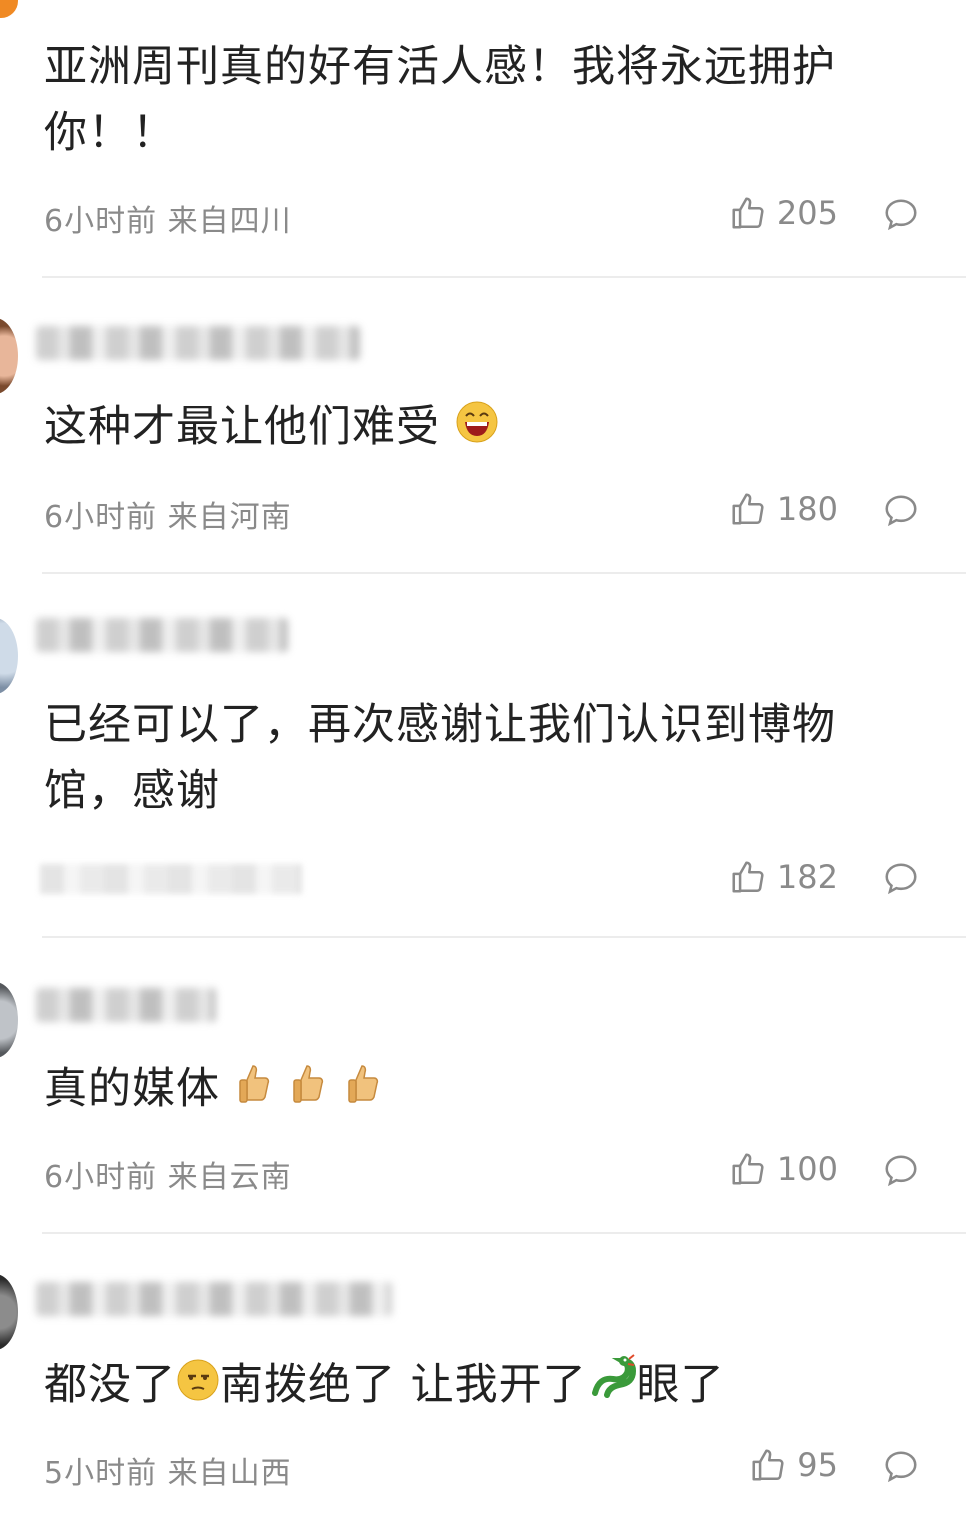 Image resolution: width=966 pixels, height=1526 pixels. What do you see at coordinates (168, 221) in the screenshot?
I see `comment-meta: 6小时前 来自四川` at bounding box center [168, 221].